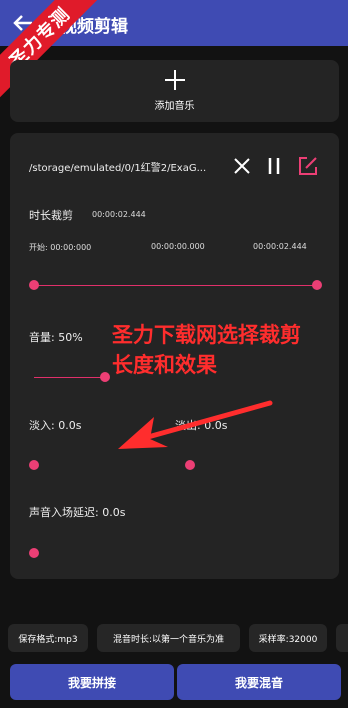 This screenshot has height=708, width=348. Describe the element at coordinates (92, 682) in the screenshot. I see `concat-button: 我要拼接` at that location.